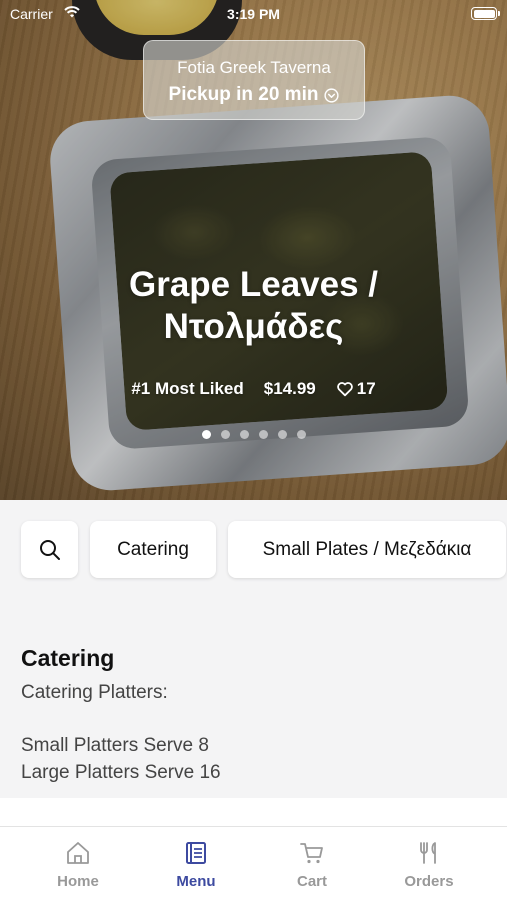  I want to click on tab-menu: Menu, so click(196, 863).